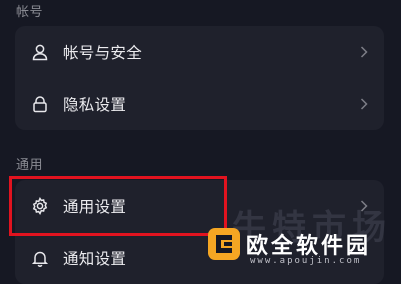  I want to click on gear-icon, so click(40, 206).